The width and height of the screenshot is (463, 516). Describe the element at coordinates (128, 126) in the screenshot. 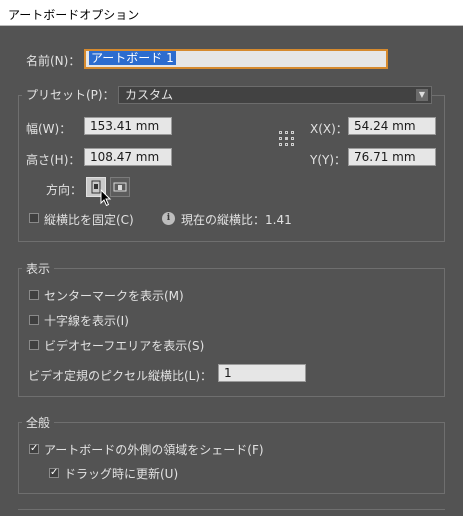

I see `width-input: 153.41 mm` at that location.